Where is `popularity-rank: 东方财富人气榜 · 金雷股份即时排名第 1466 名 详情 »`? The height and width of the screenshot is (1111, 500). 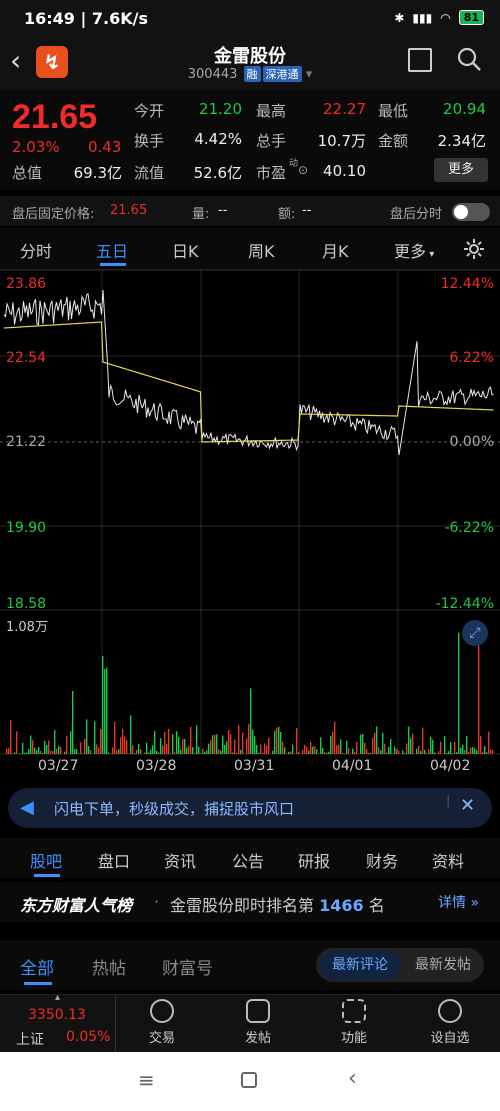
popularity-rank: 东方财富人气榜 · 金雷股份即时排名第 1466 名 详情 » is located at coordinates (250, 902).